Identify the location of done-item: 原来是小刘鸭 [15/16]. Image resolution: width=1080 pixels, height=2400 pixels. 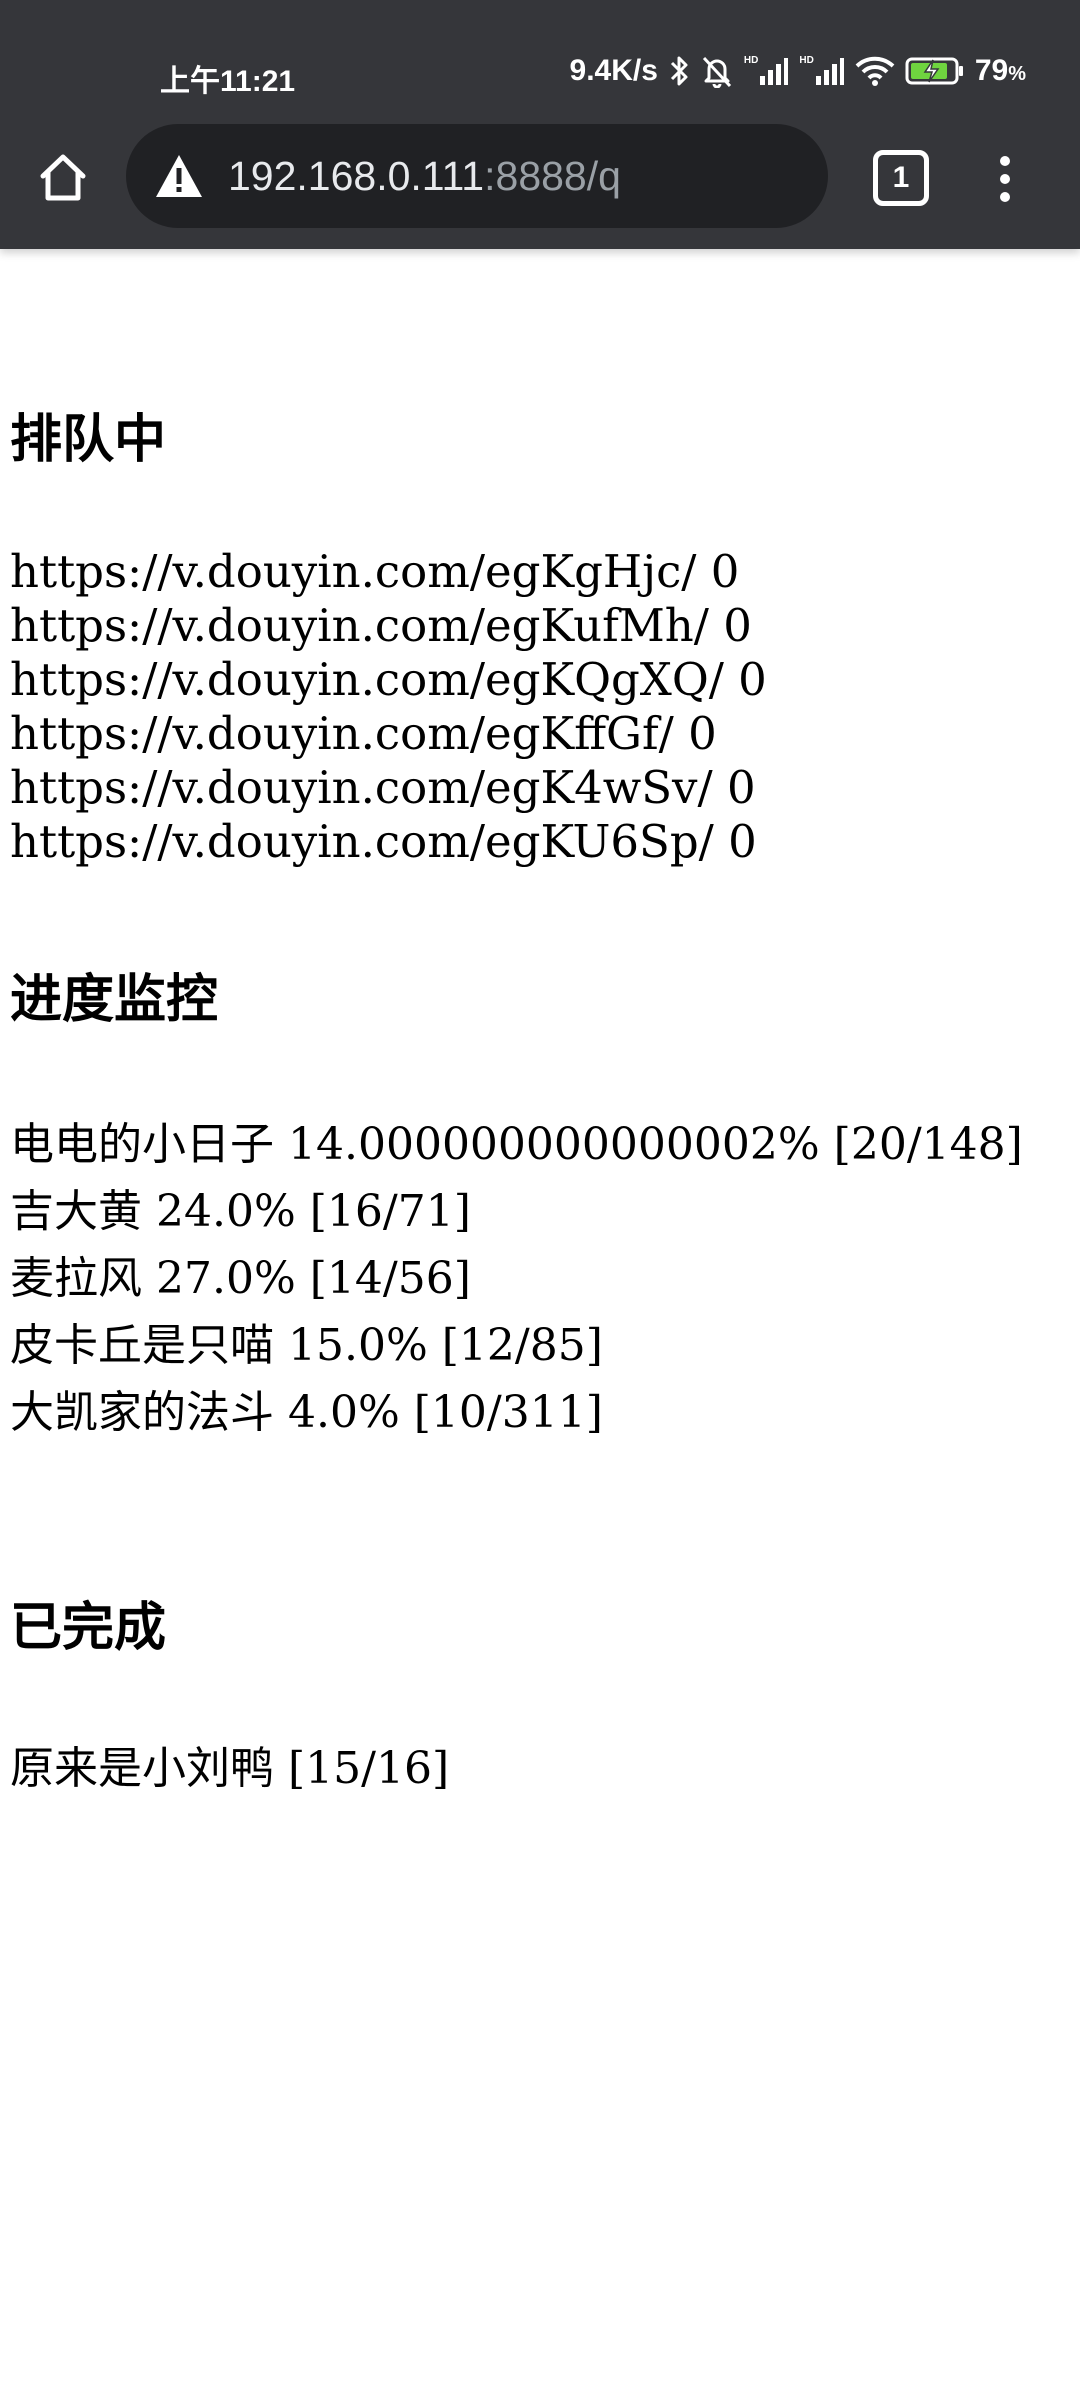
(230, 1768).